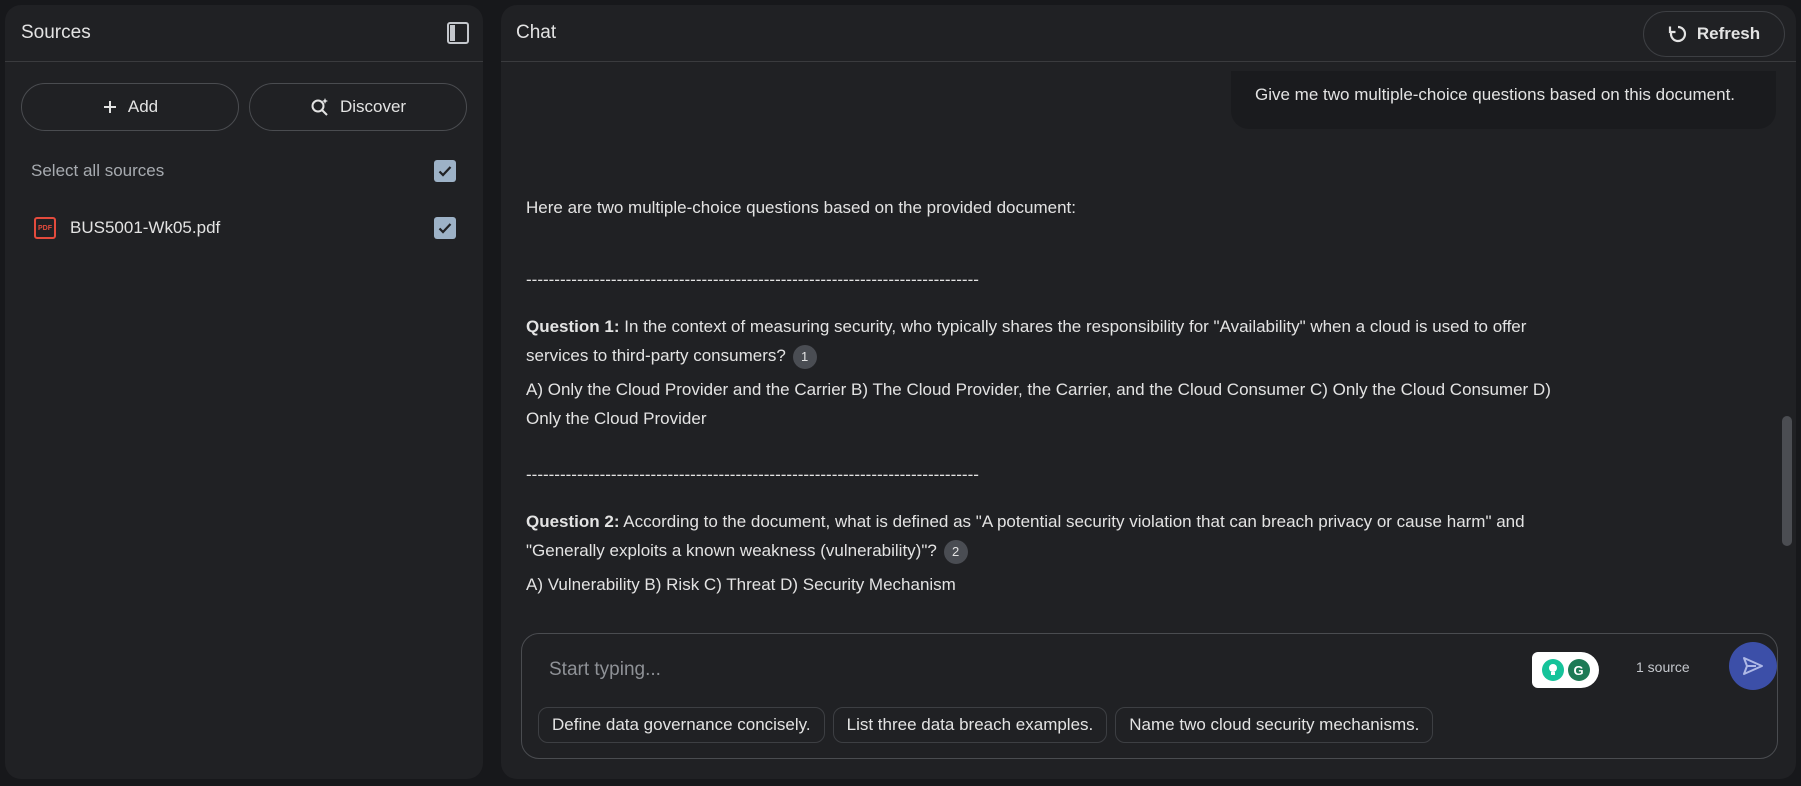  What do you see at coordinates (1552, 670) in the screenshot?
I see `lightbulb-icon` at bounding box center [1552, 670].